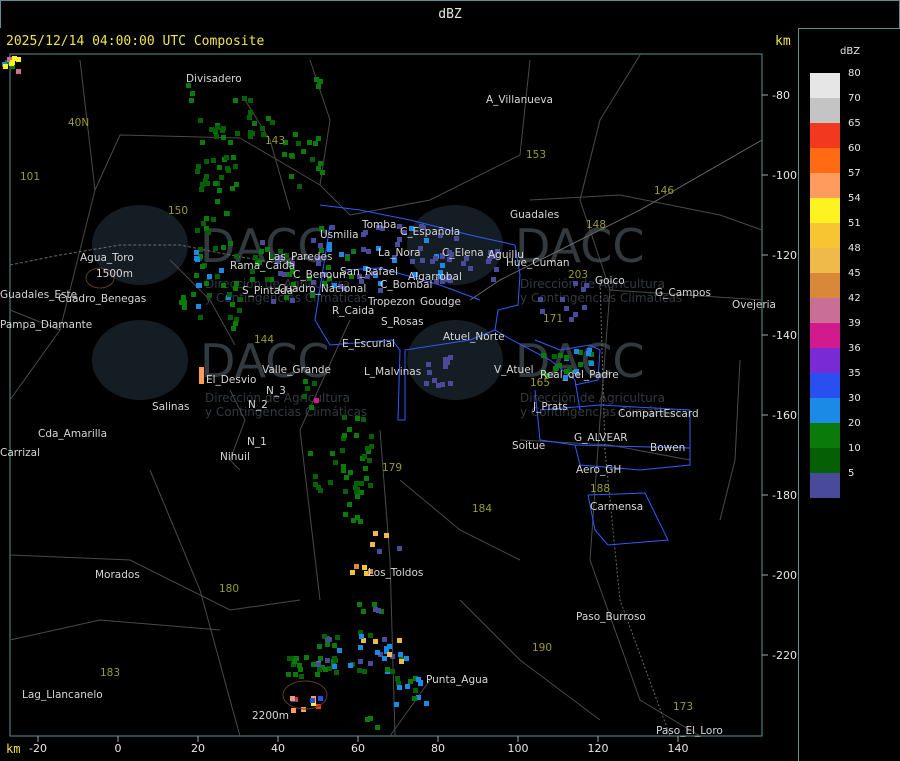 This screenshot has width=900, height=761. I want to click on elevation-label: 2200m, so click(270, 716).